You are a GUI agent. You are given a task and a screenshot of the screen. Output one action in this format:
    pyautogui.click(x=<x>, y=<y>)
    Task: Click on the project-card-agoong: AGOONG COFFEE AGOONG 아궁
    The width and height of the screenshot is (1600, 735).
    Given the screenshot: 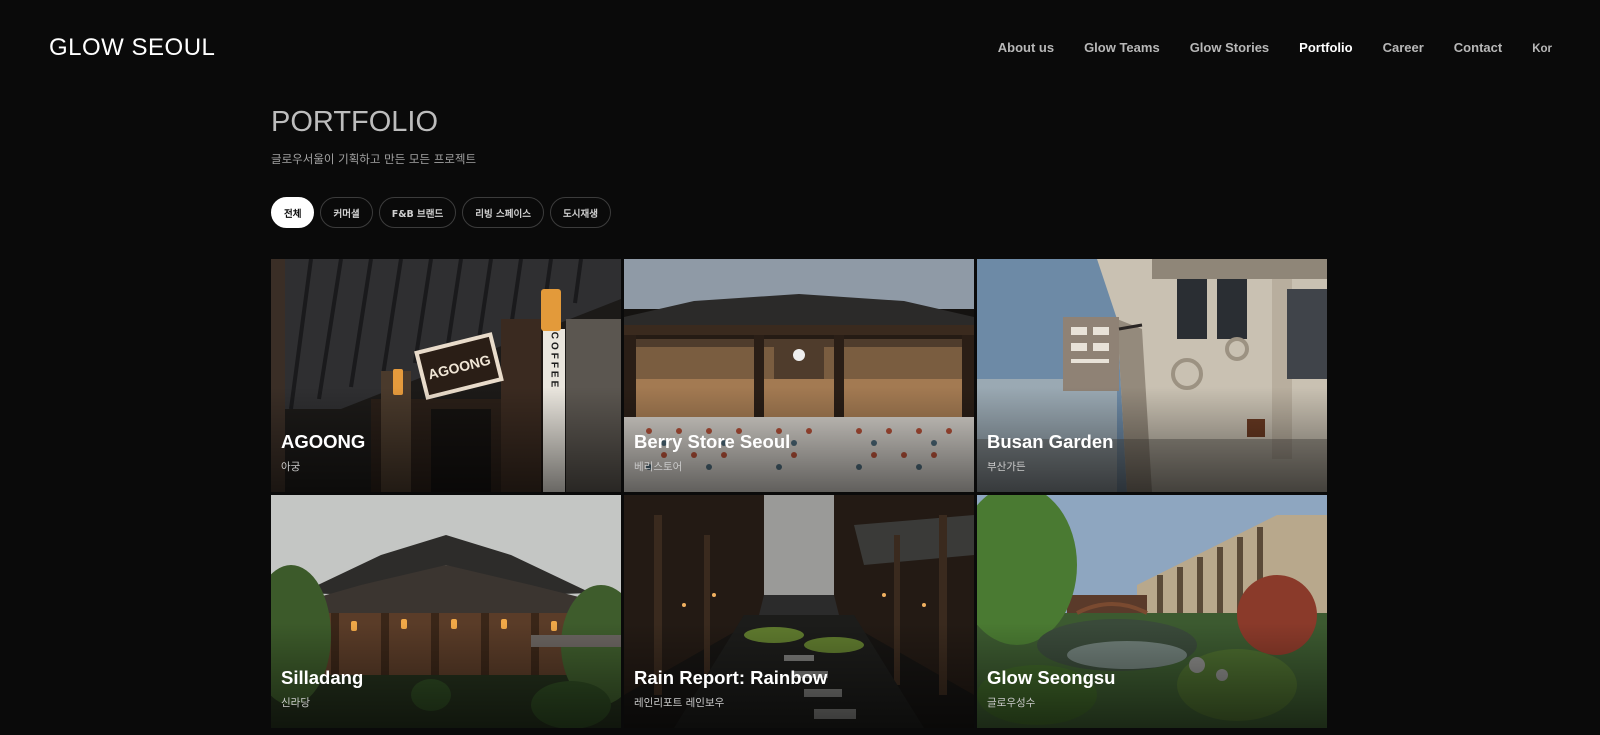 What is the action you would take?
    pyautogui.click(x=446, y=375)
    